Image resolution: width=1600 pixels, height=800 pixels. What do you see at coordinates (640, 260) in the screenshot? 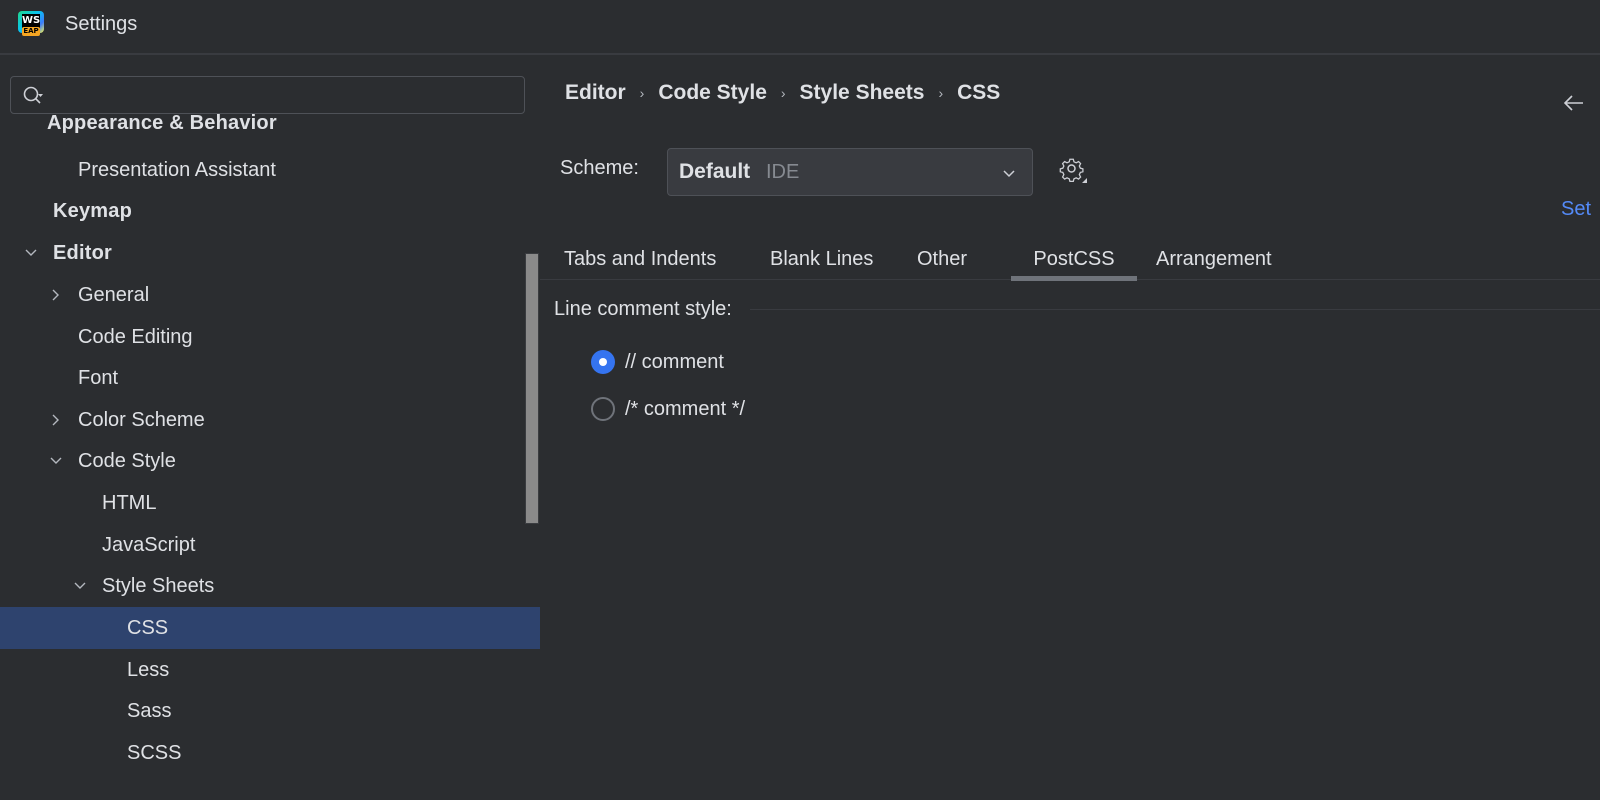
I see `tab-tabs-and-indents: Tabs and Indents` at bounding box center [640, 260].